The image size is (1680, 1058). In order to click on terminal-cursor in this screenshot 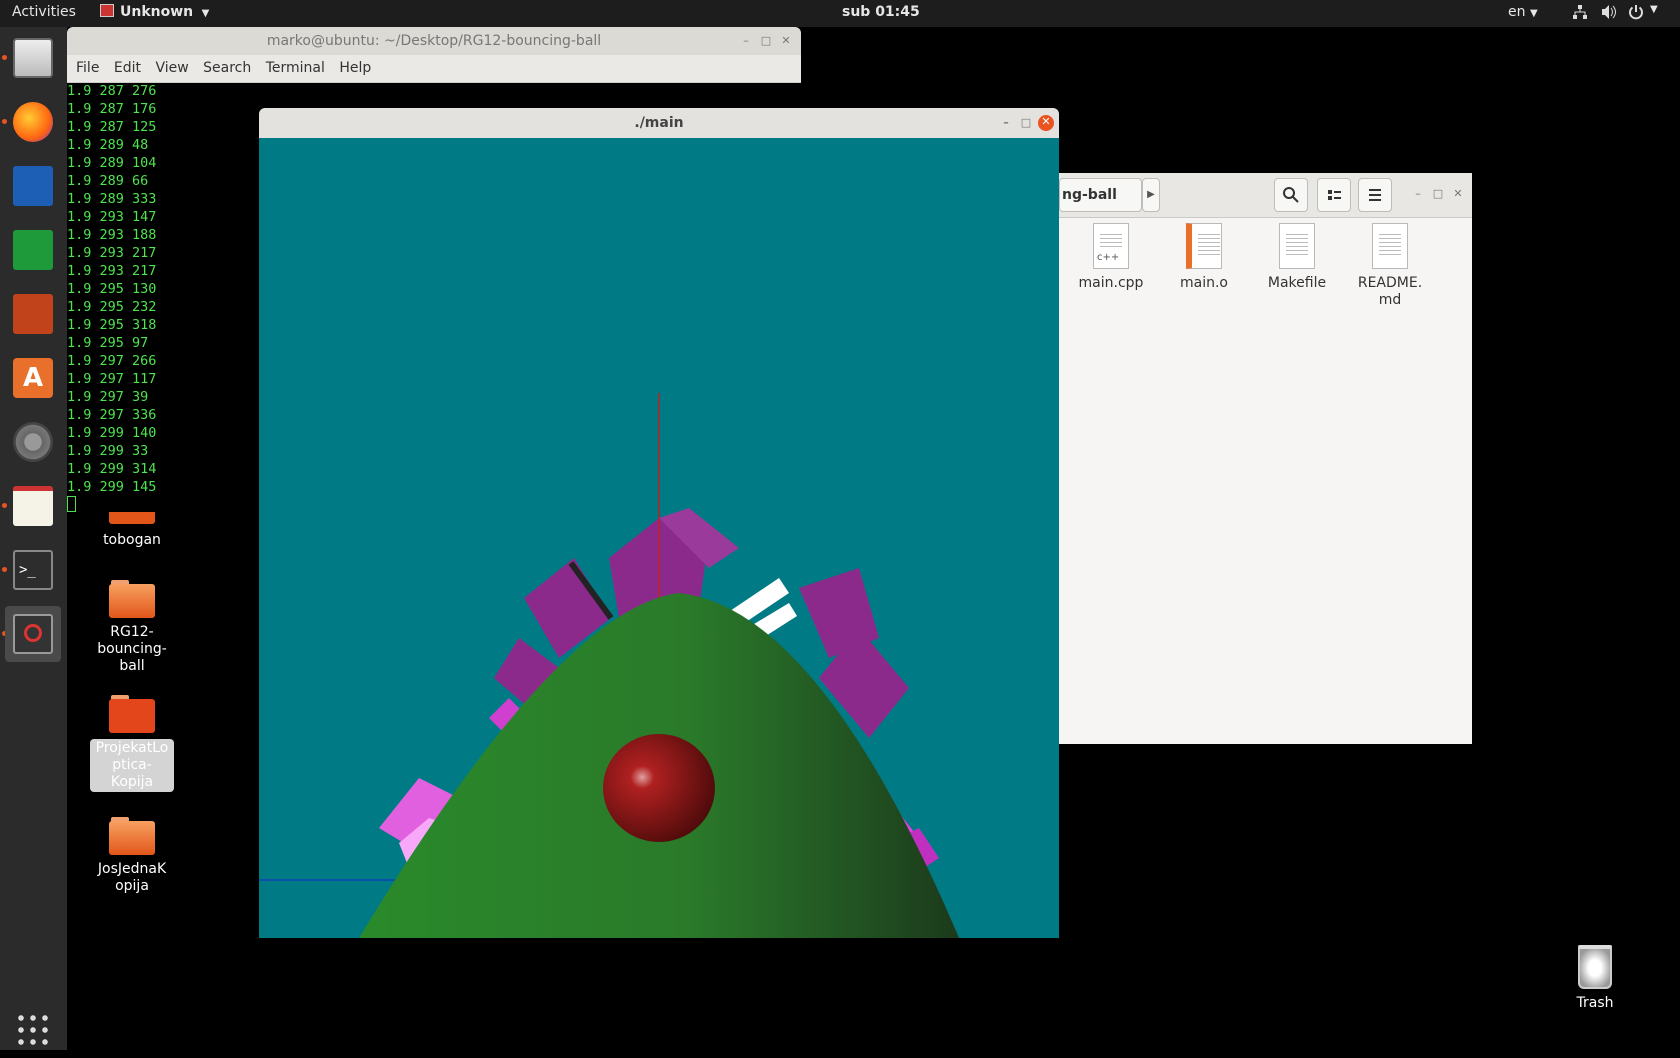, I will do `click(71, 504)`.